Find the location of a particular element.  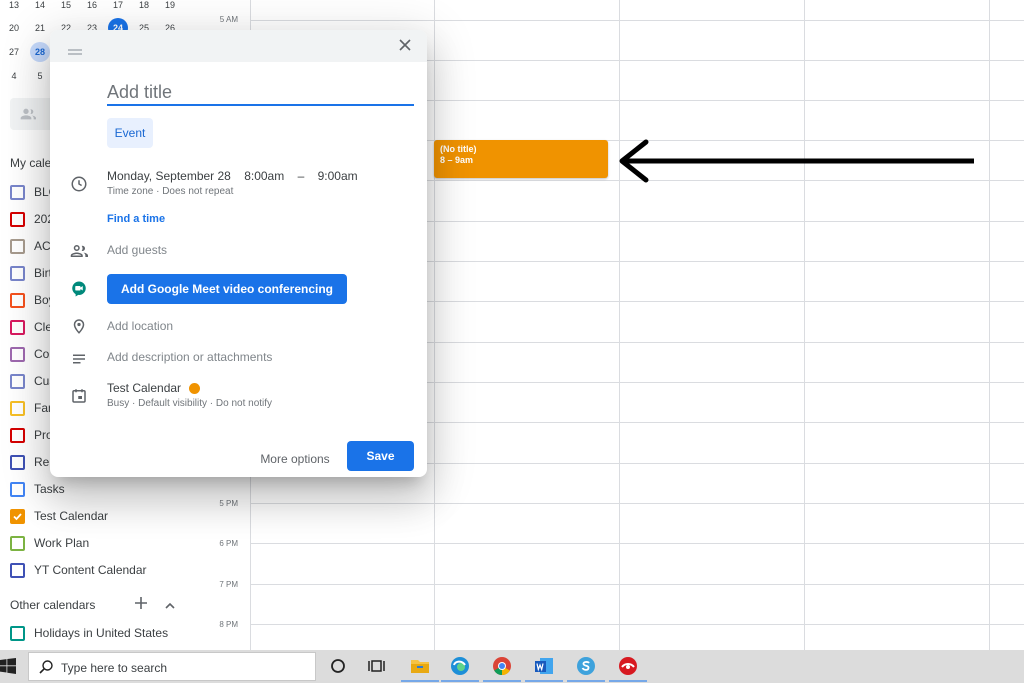

cortana-icon is located at coordinates (338, 666).